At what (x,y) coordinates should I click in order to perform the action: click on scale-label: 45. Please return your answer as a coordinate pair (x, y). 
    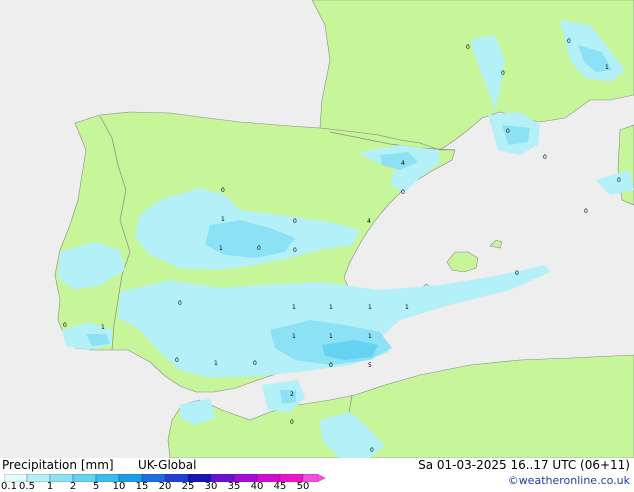
    Looking at the image, I should click on (280, 486).